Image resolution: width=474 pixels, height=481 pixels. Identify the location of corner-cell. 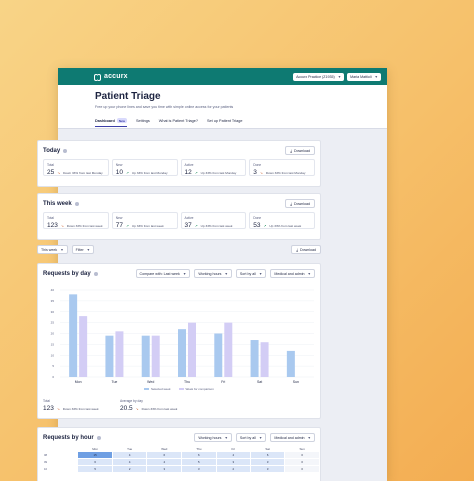
(60, 448).